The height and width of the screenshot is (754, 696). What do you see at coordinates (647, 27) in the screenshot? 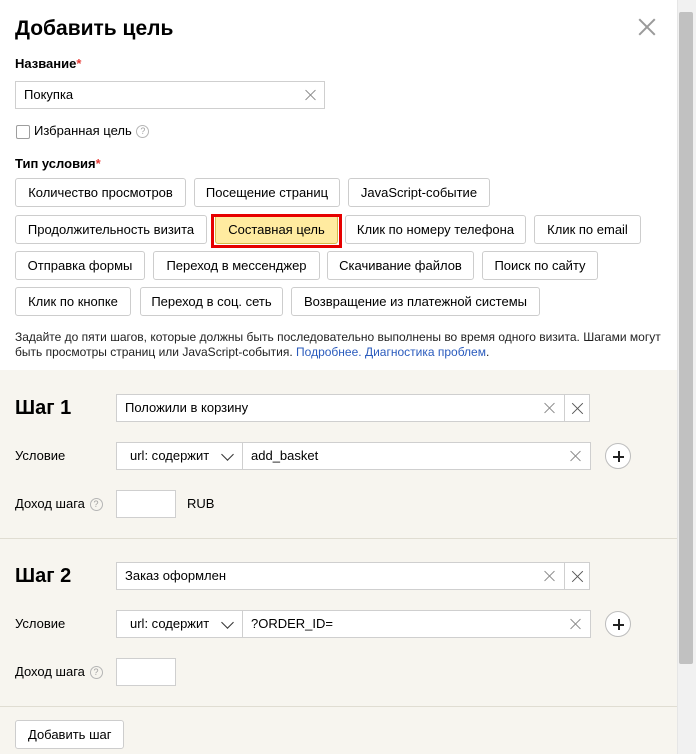
I see `close-icon` at bounding box center [647, 27].